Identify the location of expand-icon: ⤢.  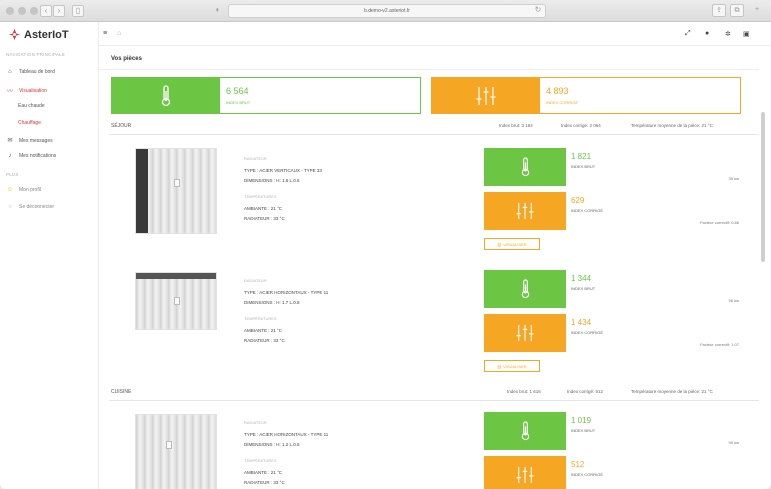
(688, 34).